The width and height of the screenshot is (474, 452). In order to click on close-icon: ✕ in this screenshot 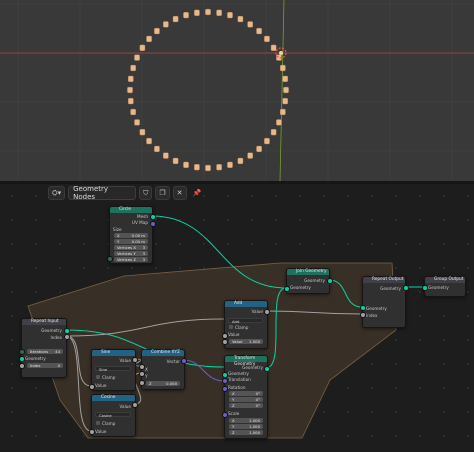, I will do `click(179, 193)`.